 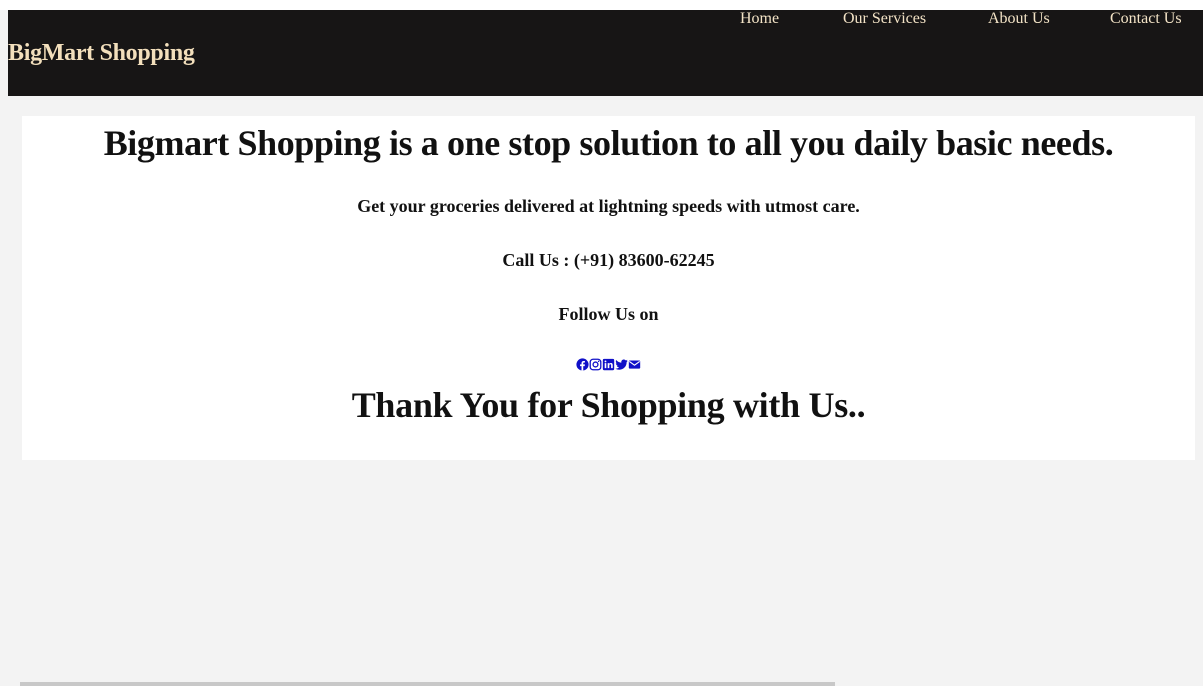 I want to click on nav-link-home: Home, so click(x=759, y=19).